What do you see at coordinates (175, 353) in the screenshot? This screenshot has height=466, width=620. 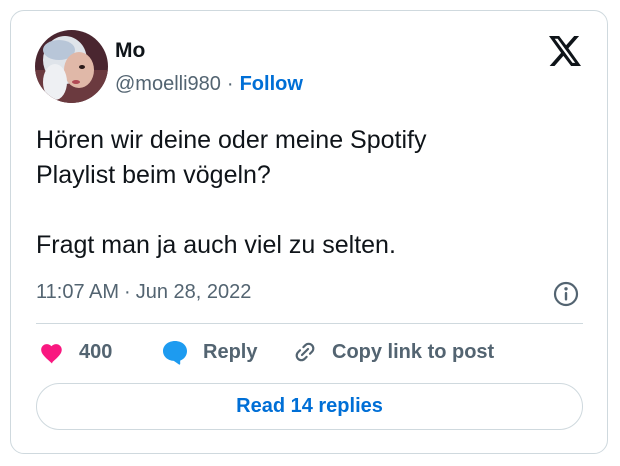 I see `speech-bubble-icon` at bounding box center [175, 353].